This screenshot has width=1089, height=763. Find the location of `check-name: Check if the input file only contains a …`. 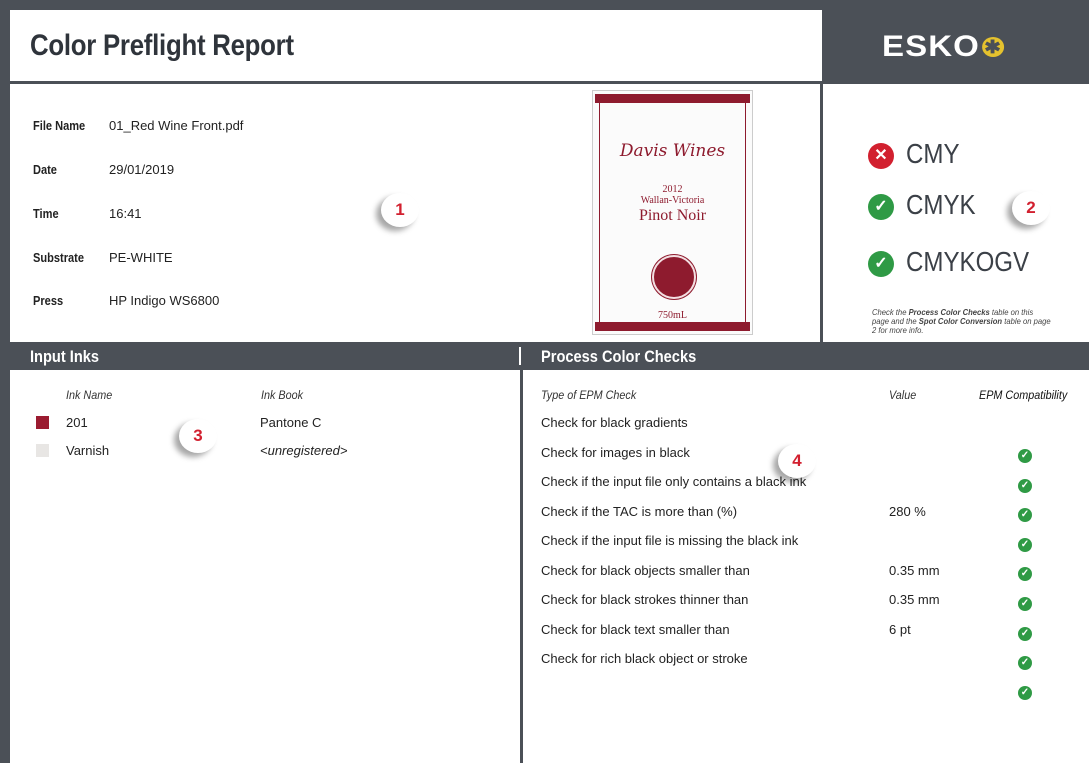

check-name: Check if the input file only contains a … is located at coordinates (674, 481).